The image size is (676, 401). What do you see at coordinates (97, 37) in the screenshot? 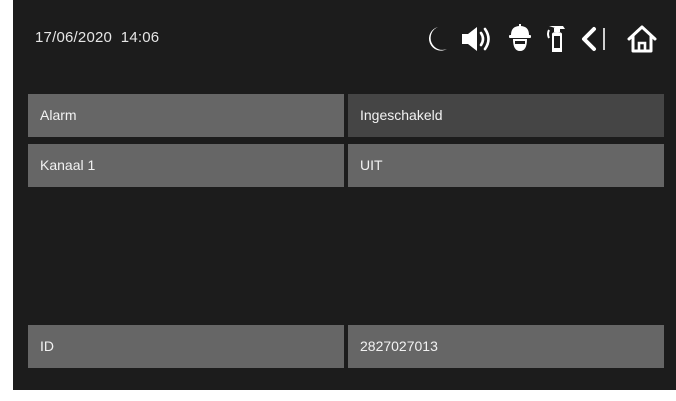
I see `date-time-display: 17/06/2020 14:06` at bounding box center [97, 37].